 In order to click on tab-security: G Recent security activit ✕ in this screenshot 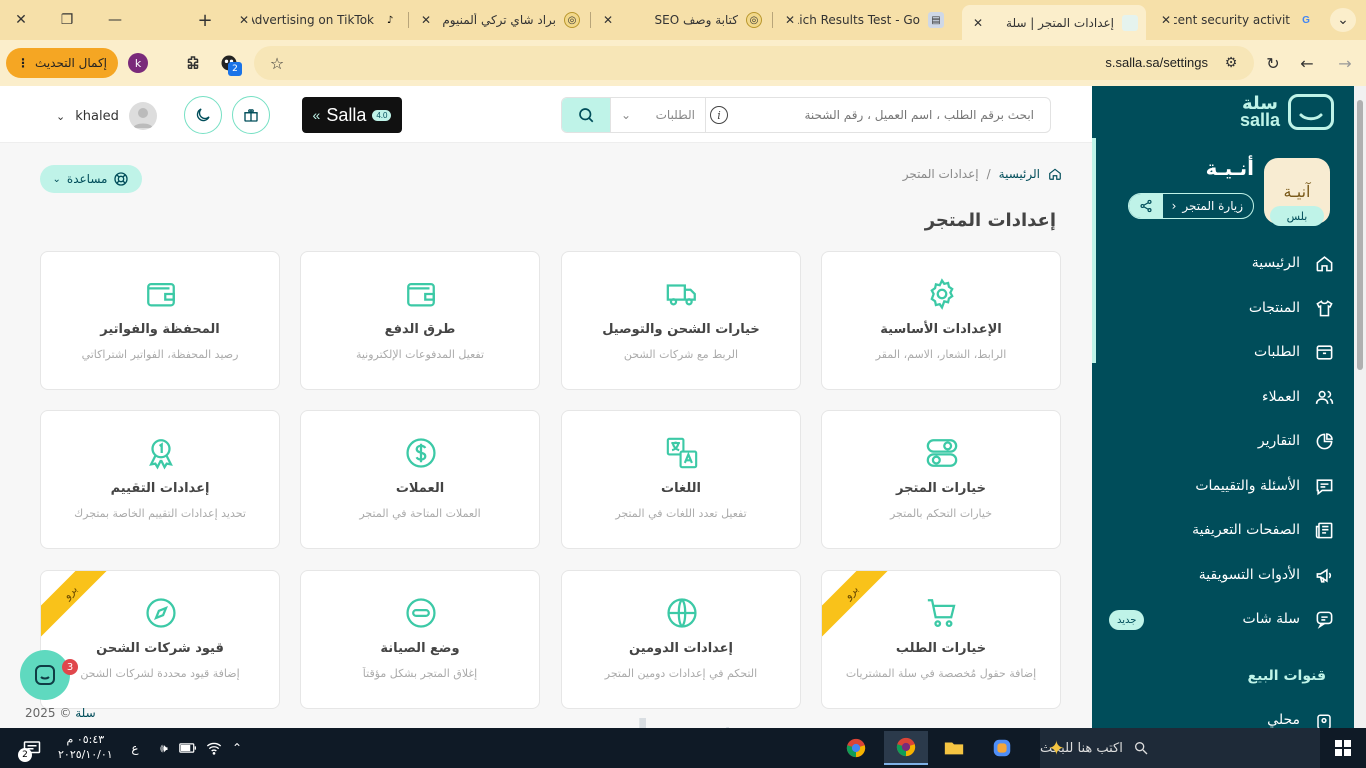, I will do `click(1236, 20)`.